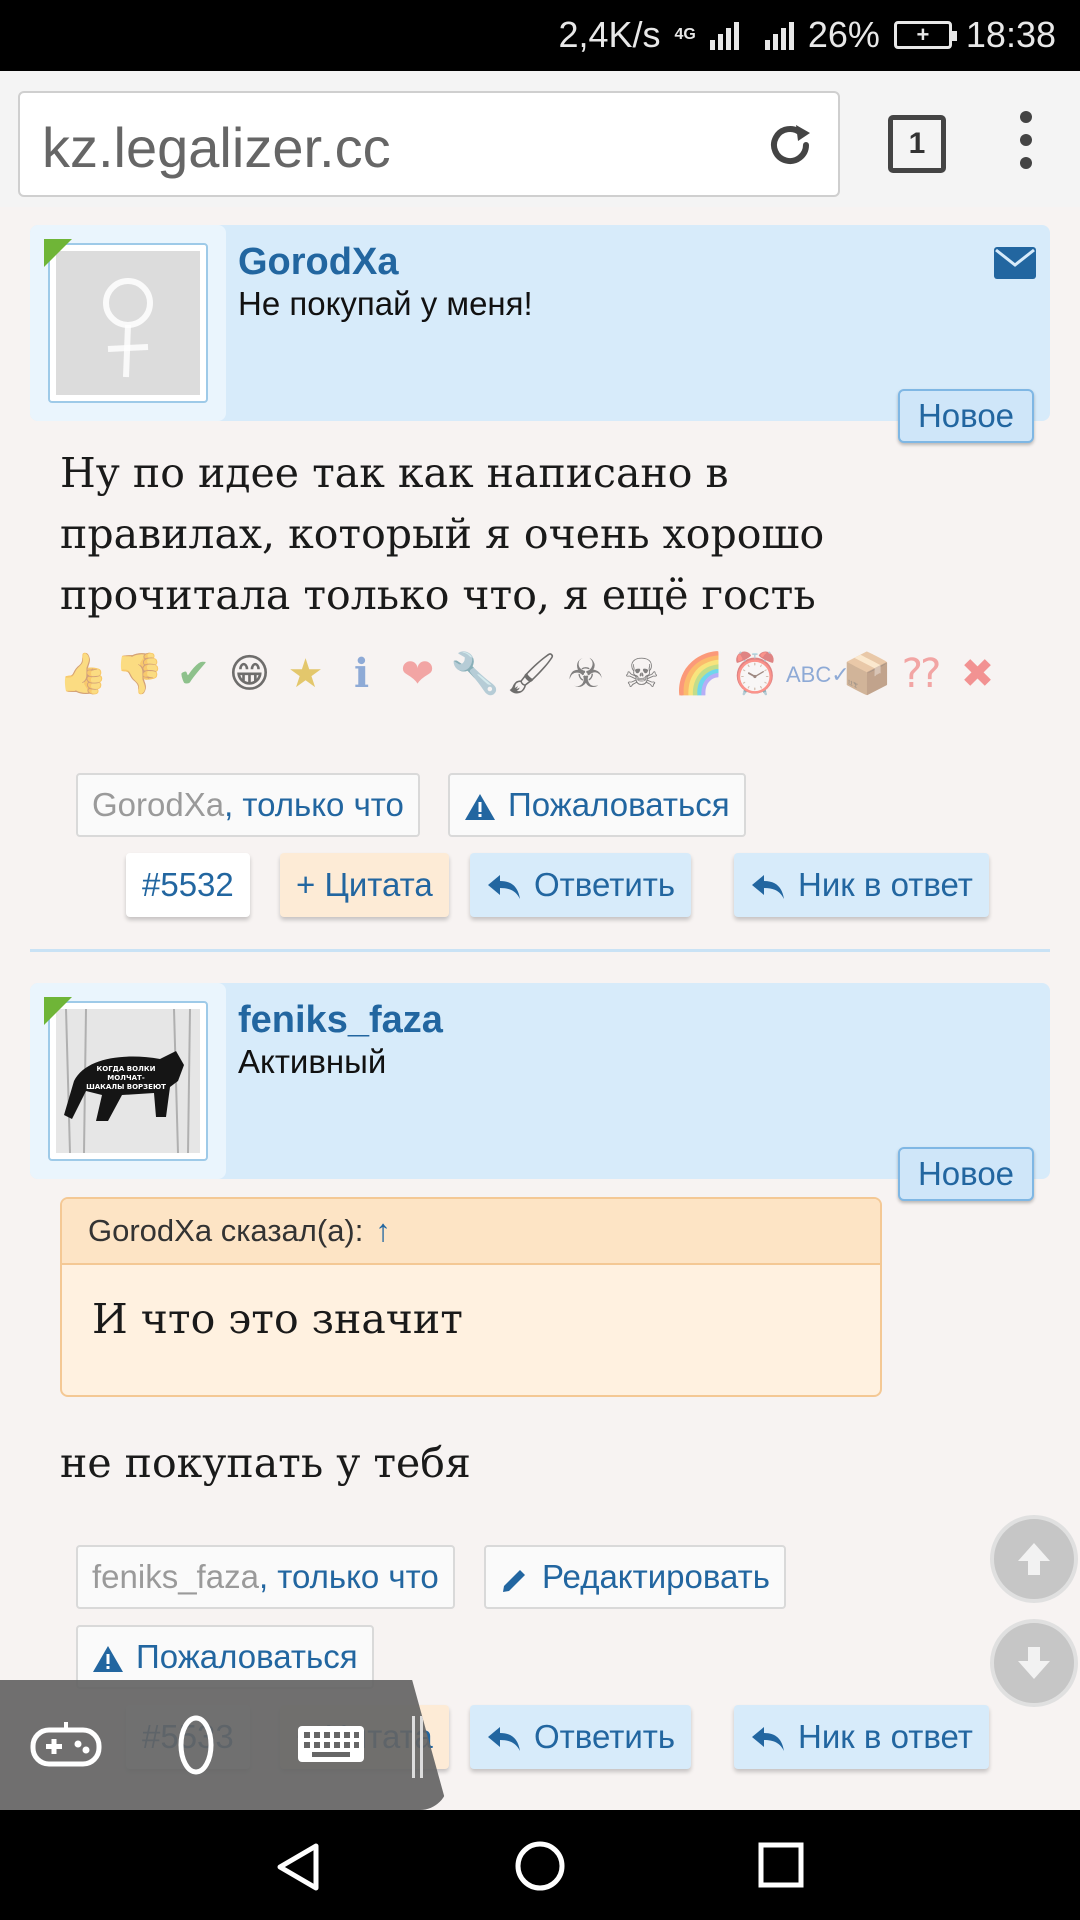  What do you see at coordinates (609, 34) in the screenshot?
I see `network-speed: 2,4K/s` at bounding box center [609, 34].